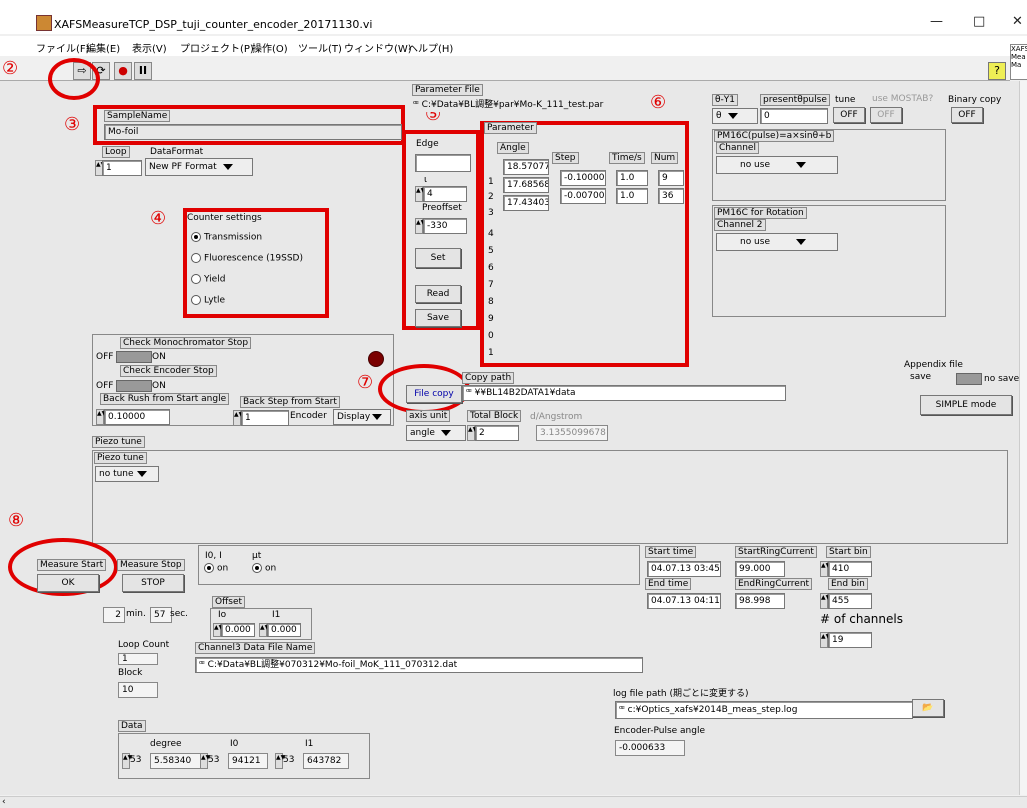 Image resolution: width=1027 pixels, height=808 pixels. Describe the element at coordinates (472, 433) in the screenshot. I see `total-block-stepper: ▲▼` at that location.